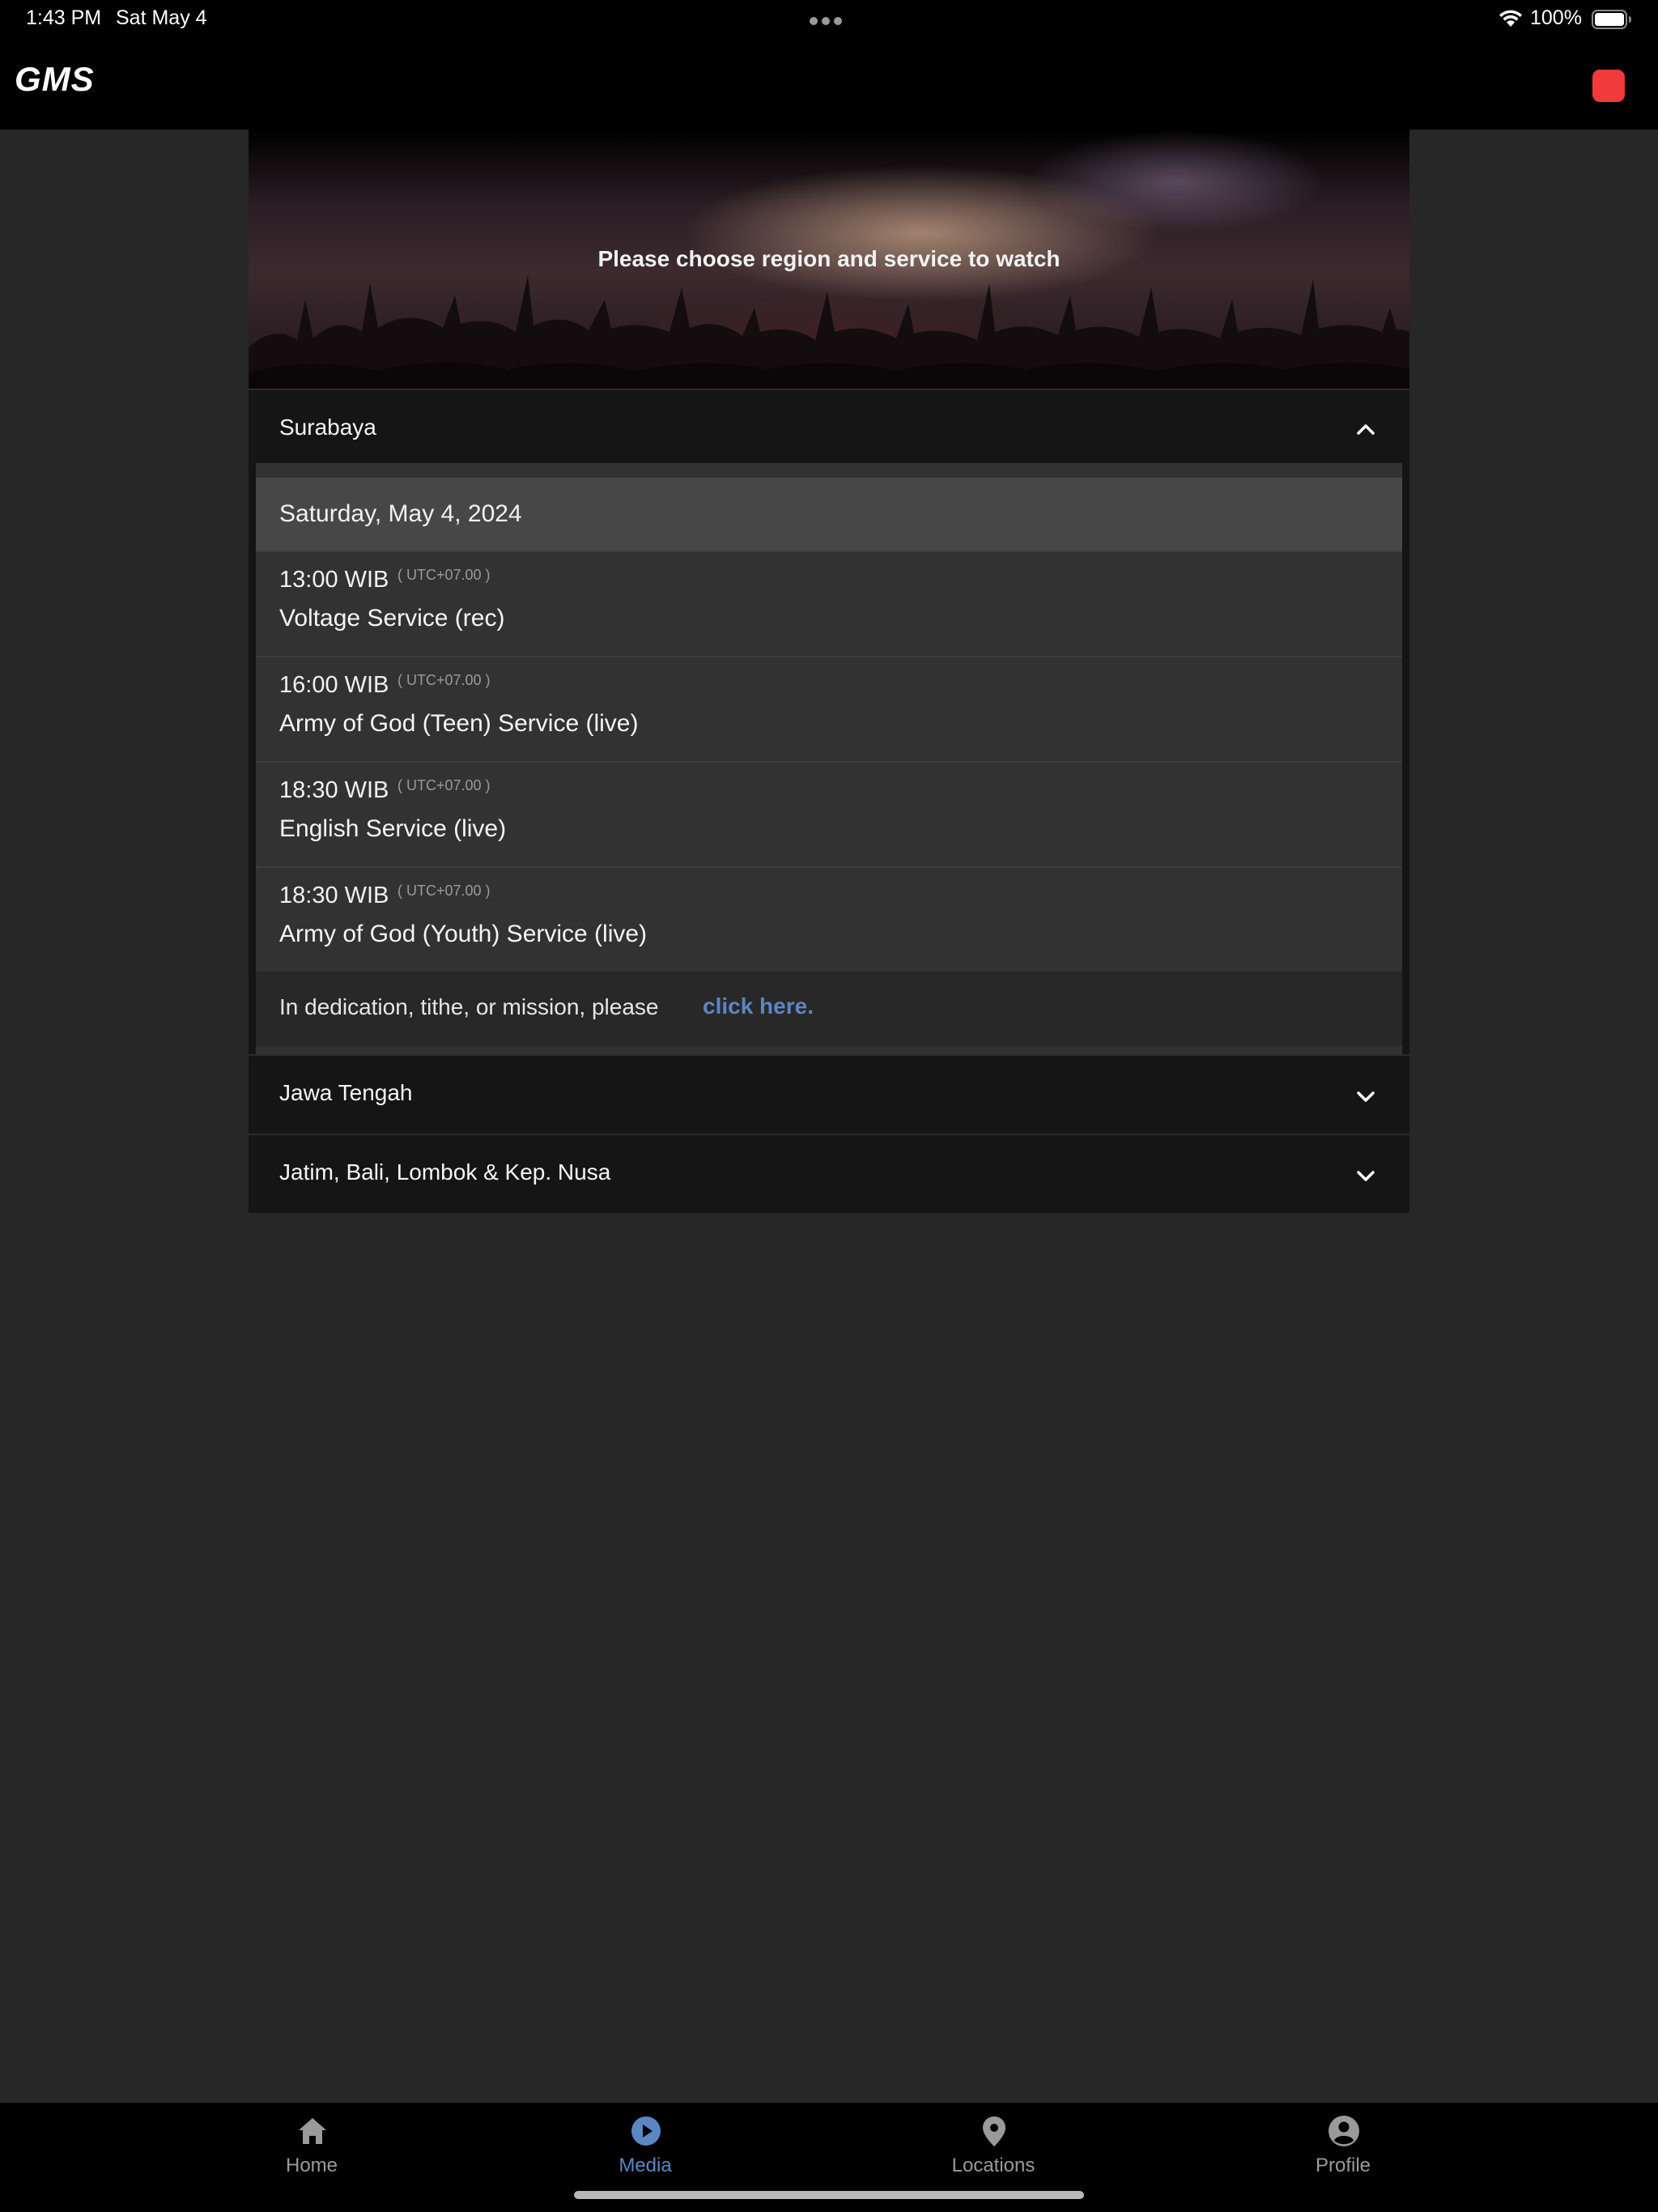 The width and height of the screenshot is (1658, 2212). I want to click on region-label: Jatim, Bali, Lombok & Kep. Nusa, so click(445, 1172).